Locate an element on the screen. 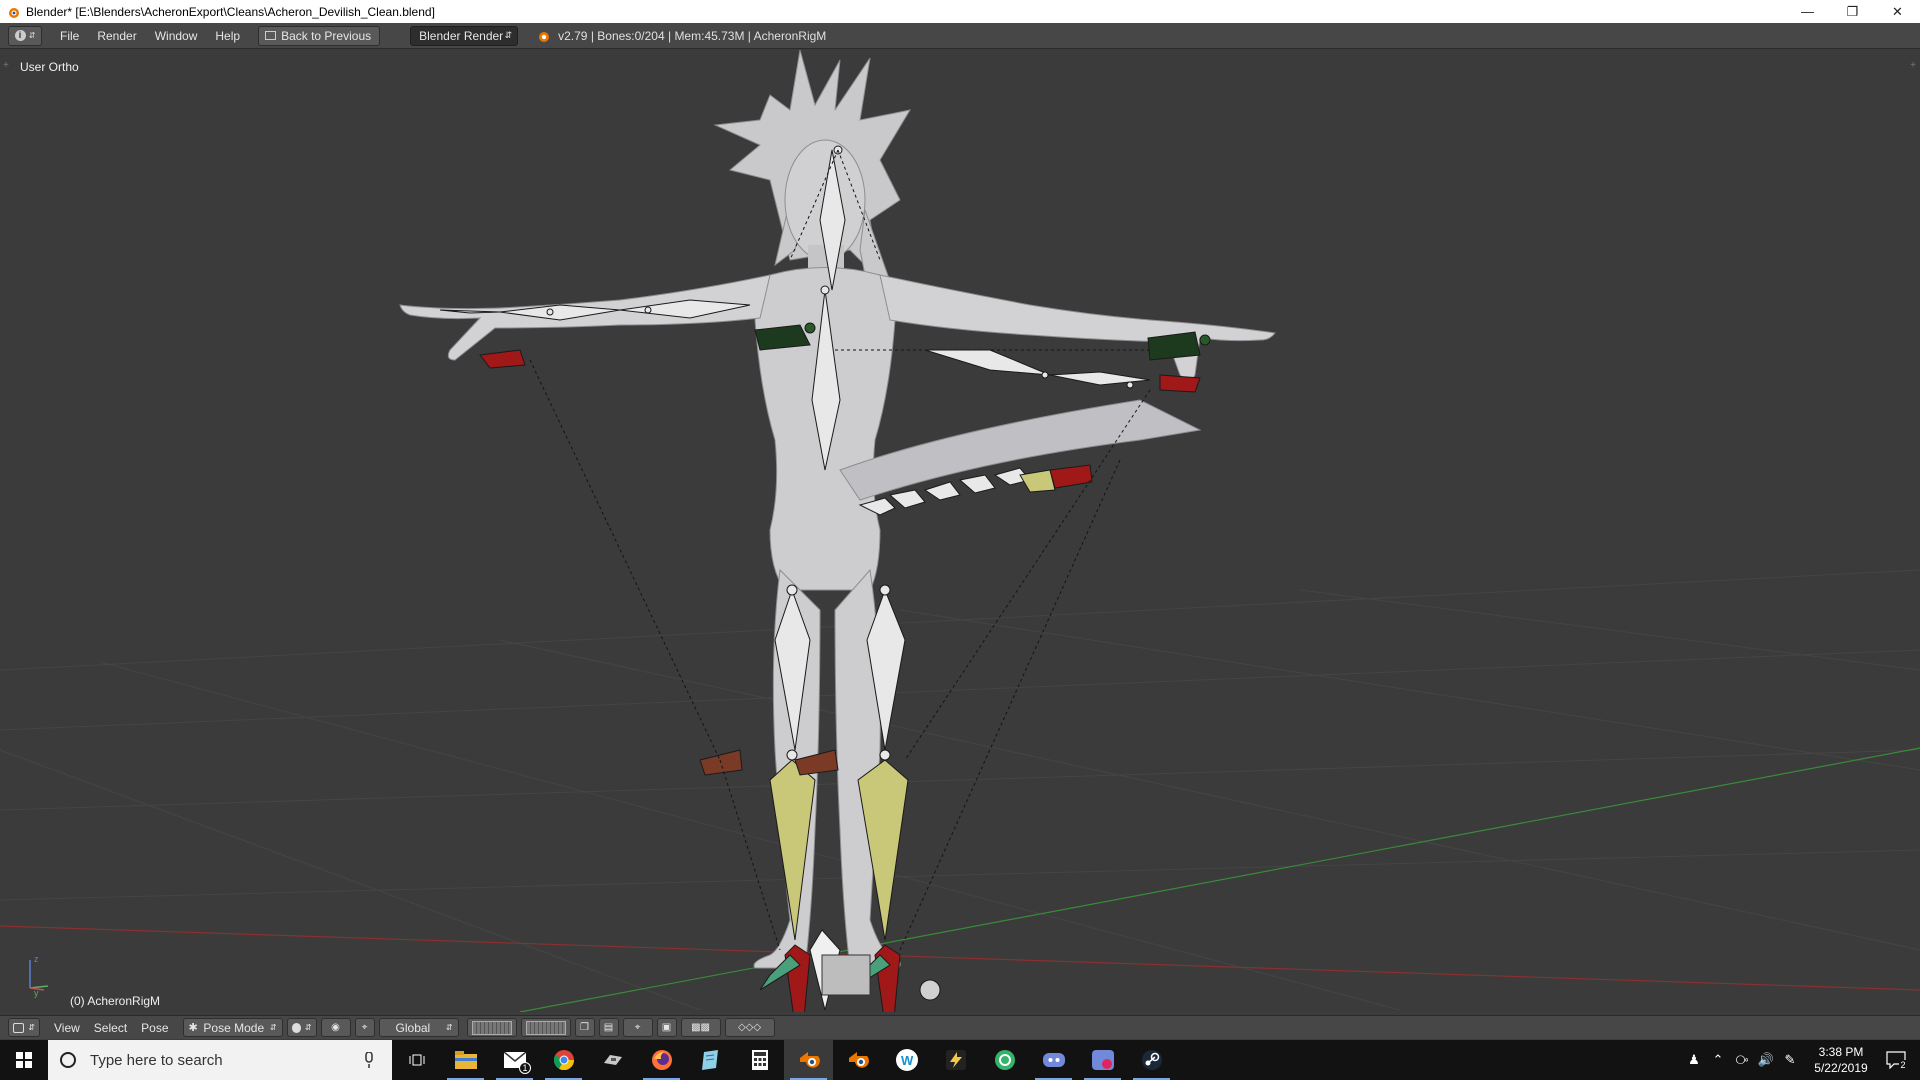 The height and width of the screenshot is (1080, 1920). clock-time: 3:38 PM is located at coordinates (1841, 1052).